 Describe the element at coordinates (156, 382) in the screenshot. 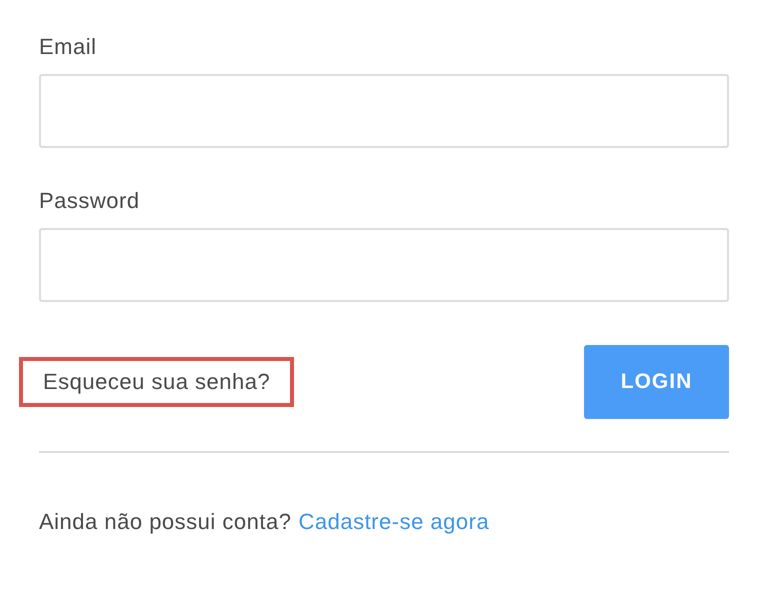

I see `forgot-password-link: Esqueceu sua senha?` at that location.